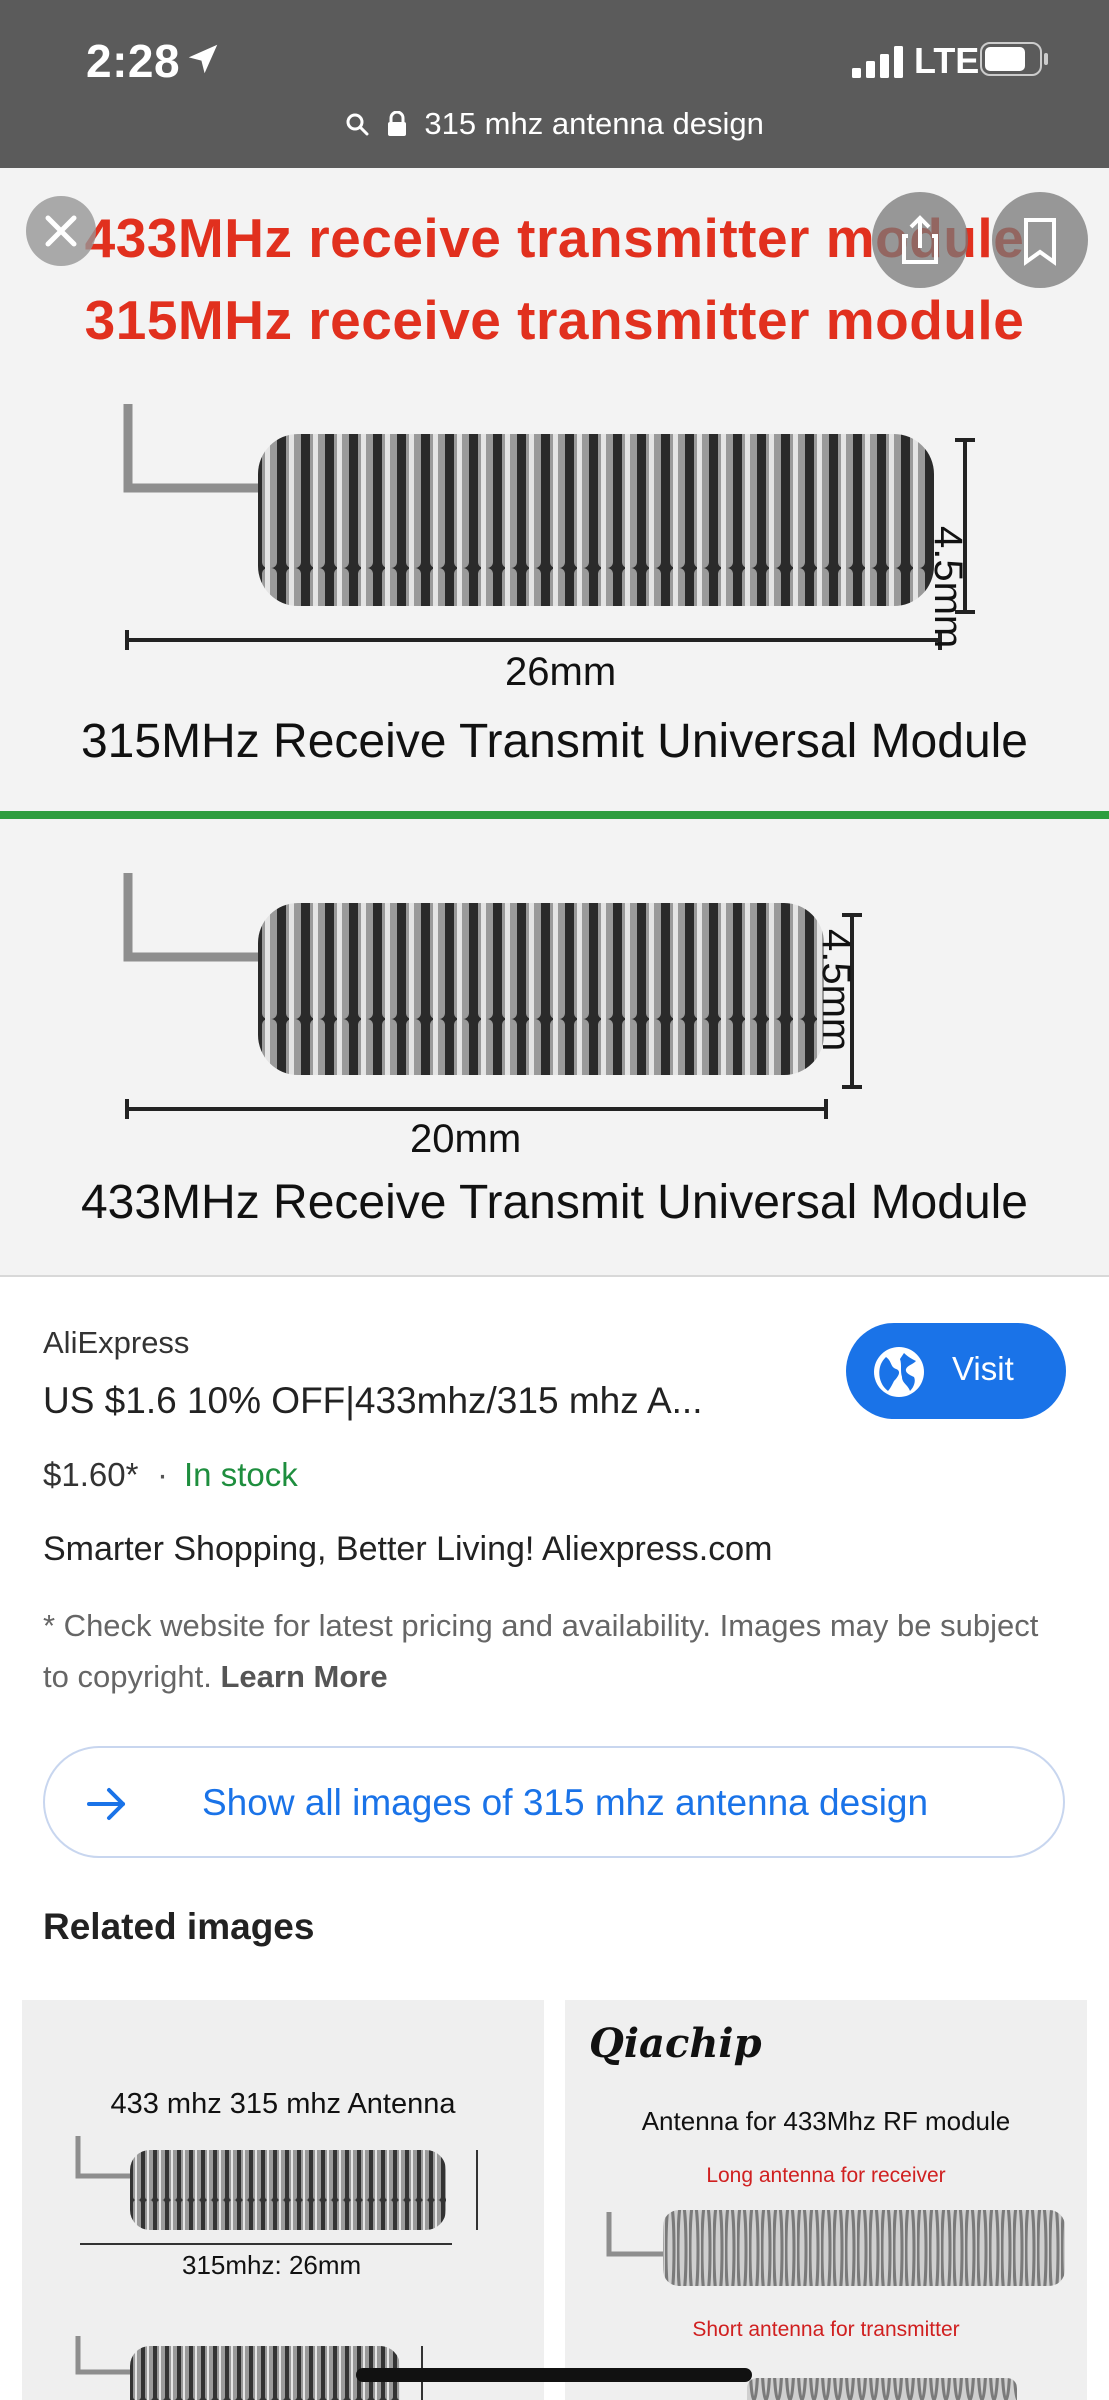 The height and width of the screenshot is (2400, 1109). Describe the element at coordinates (554, 84) in the screenshot. I see `status-bar: 2:28 LTE 315 mhz antenna design` at that location.